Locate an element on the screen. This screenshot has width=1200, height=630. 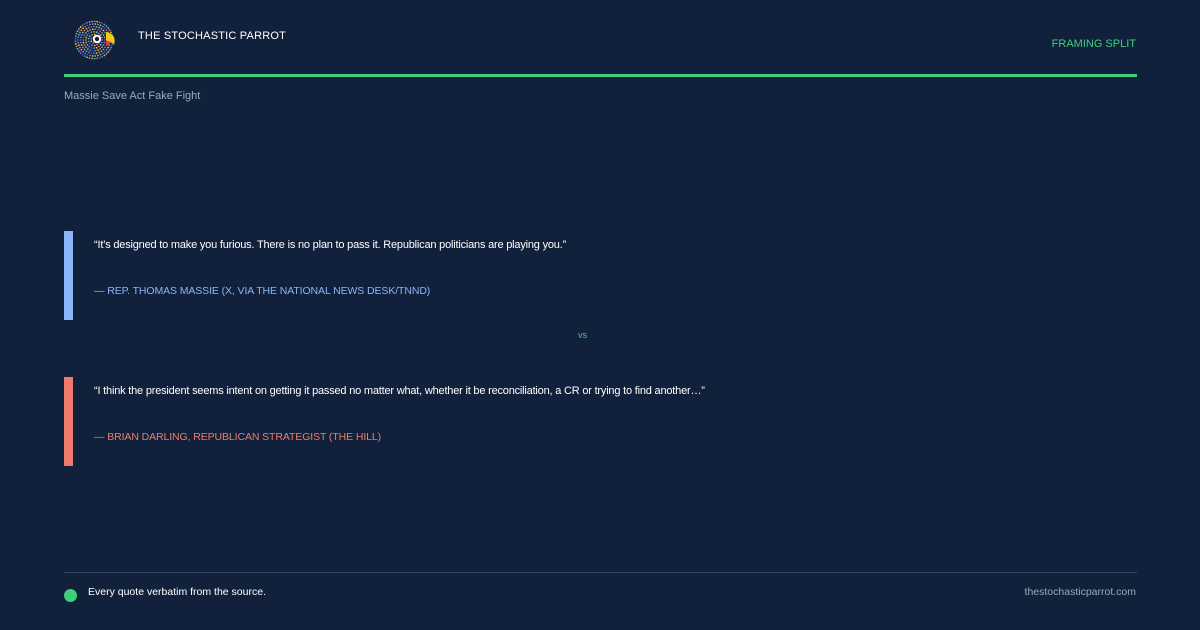
status-dot-icon is located at coordinates (70, 595).